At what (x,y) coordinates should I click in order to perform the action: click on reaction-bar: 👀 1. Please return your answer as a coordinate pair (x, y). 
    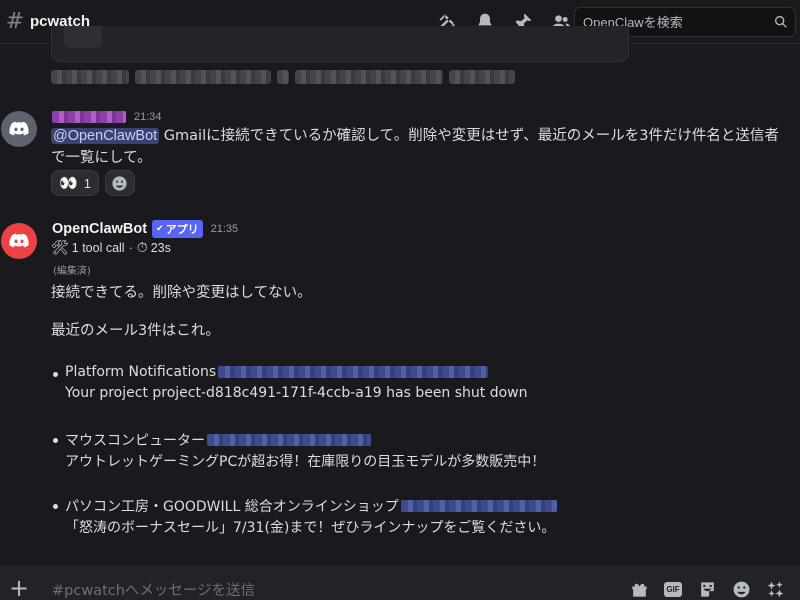
    Looking at the image, I should click on (93, 183).